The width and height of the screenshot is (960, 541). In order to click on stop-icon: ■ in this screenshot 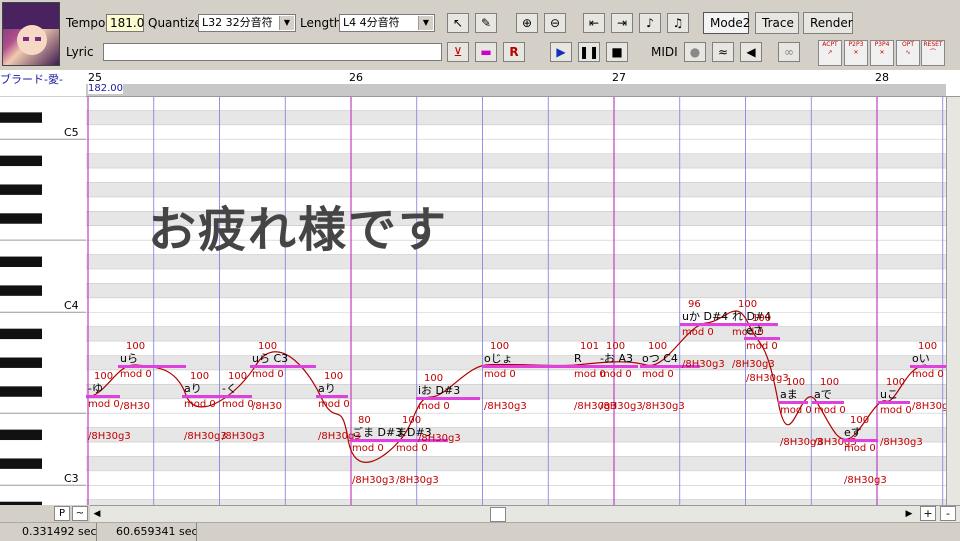, I will do `click(617, 52)`.